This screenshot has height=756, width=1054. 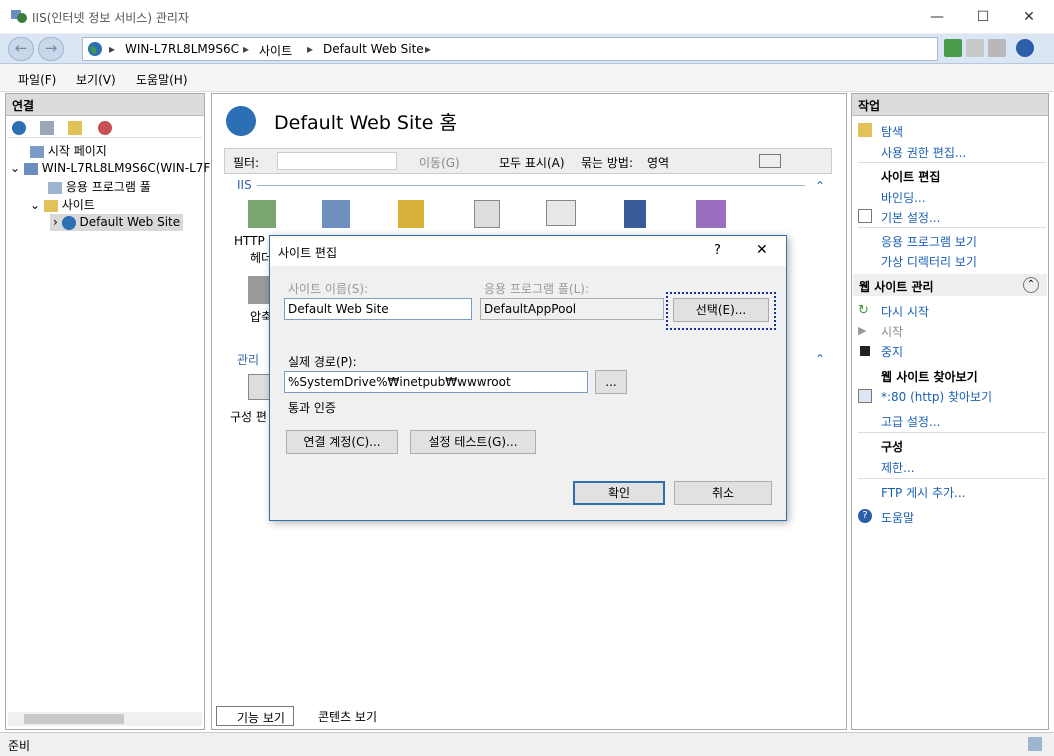 I want to click on breadcrumb-sep: ▸, so click(x=310, y=49).